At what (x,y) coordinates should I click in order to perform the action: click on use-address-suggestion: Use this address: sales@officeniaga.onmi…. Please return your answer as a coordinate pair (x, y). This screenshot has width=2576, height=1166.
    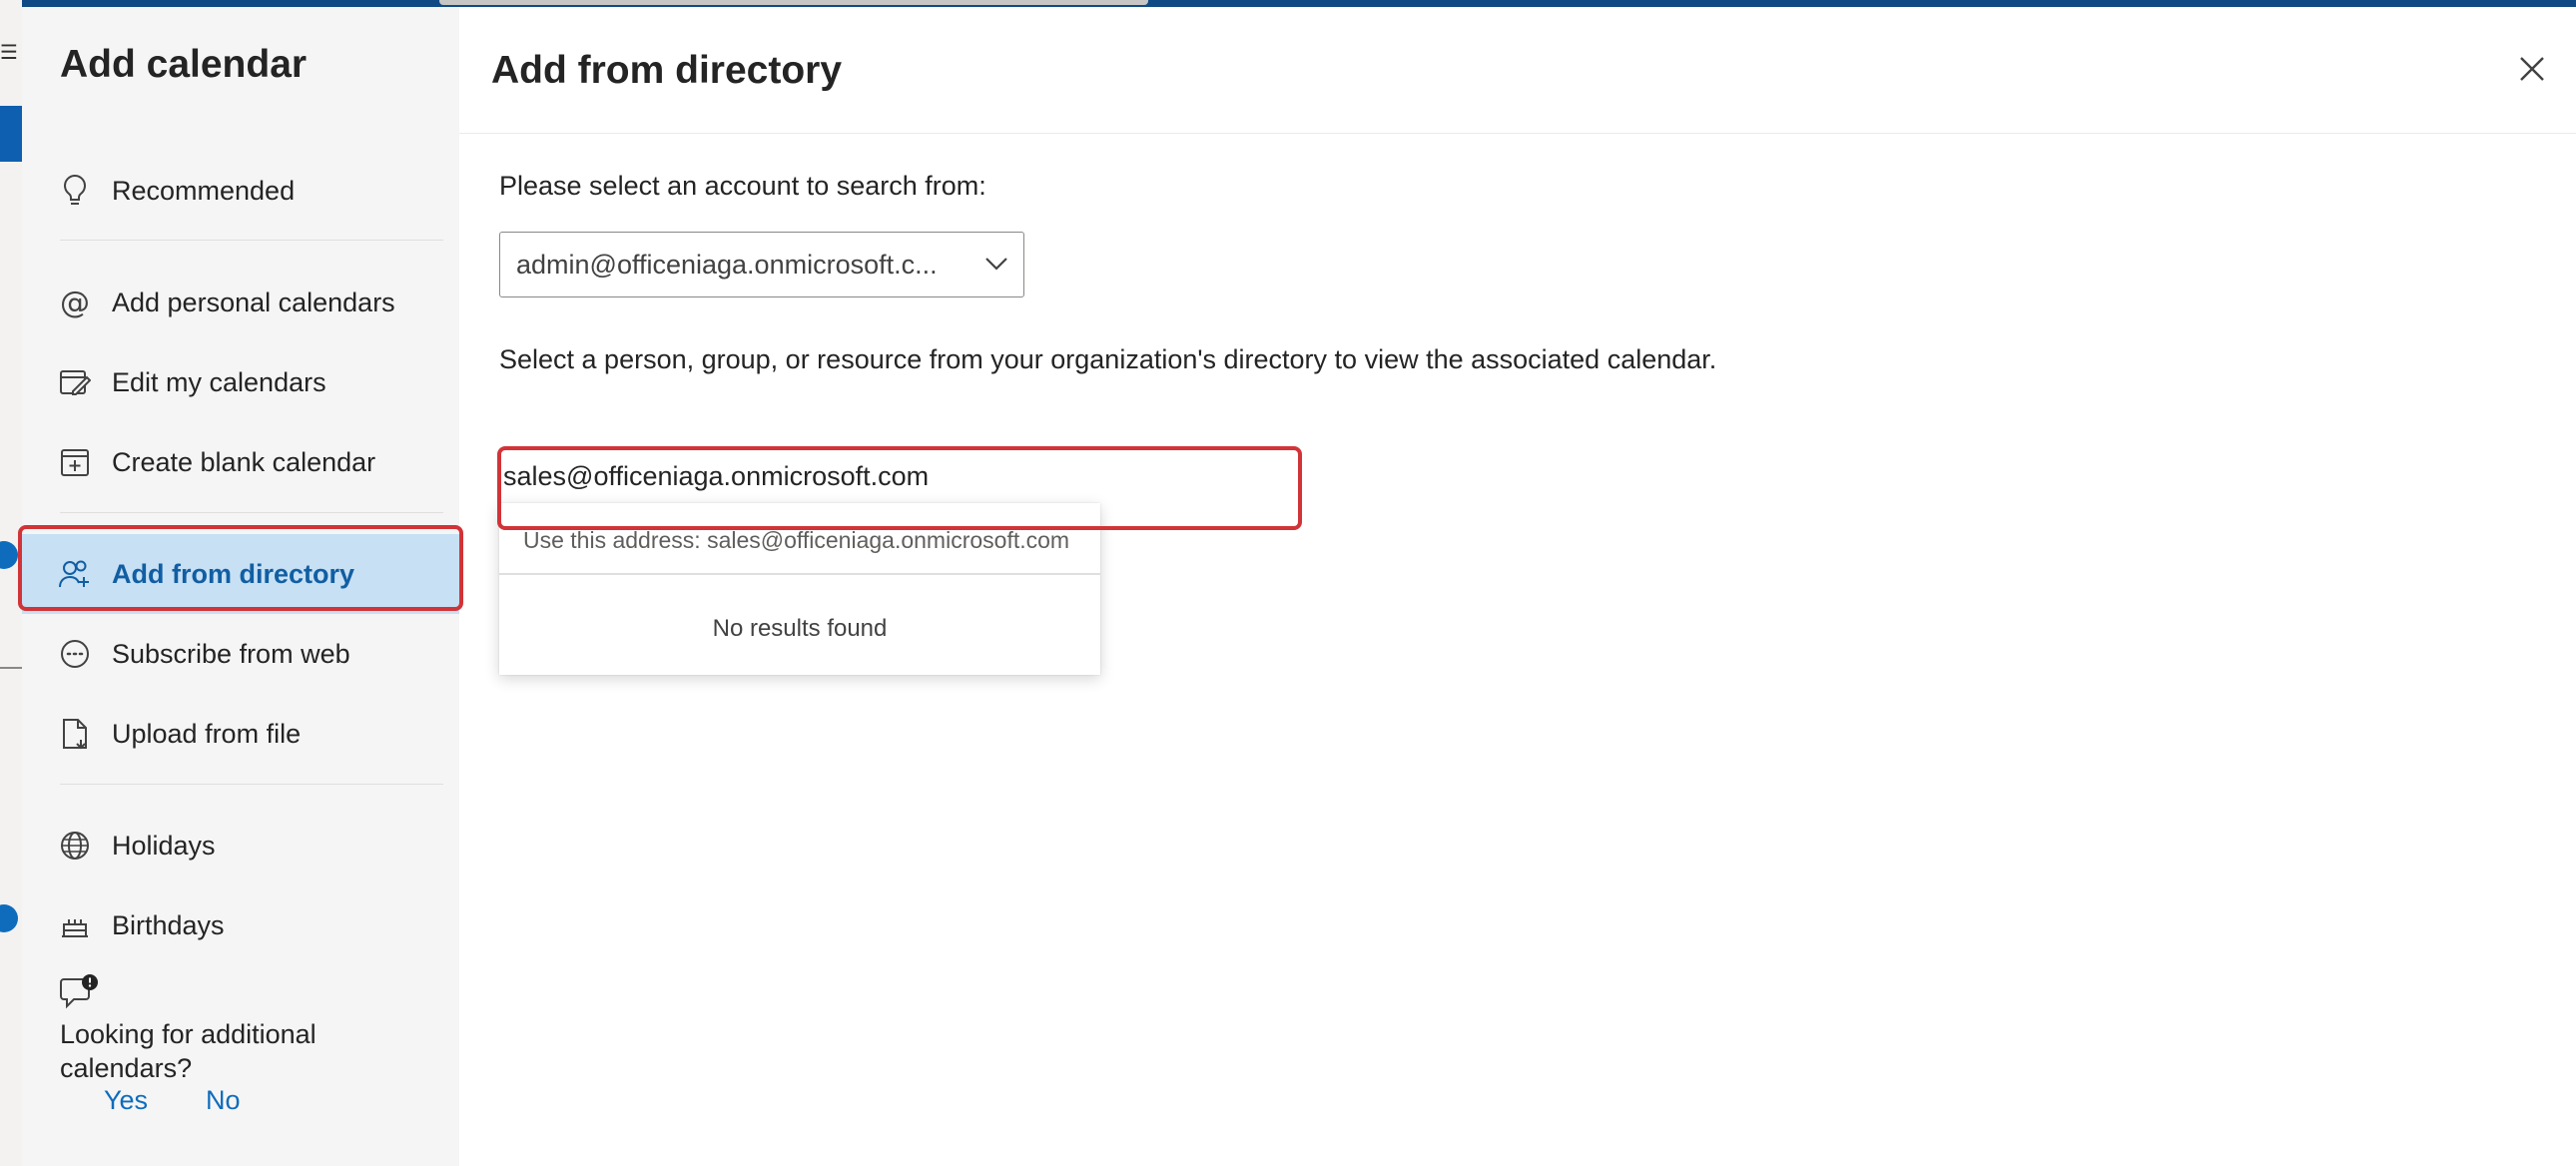
    Looking at the image, I should click on (799, 539).